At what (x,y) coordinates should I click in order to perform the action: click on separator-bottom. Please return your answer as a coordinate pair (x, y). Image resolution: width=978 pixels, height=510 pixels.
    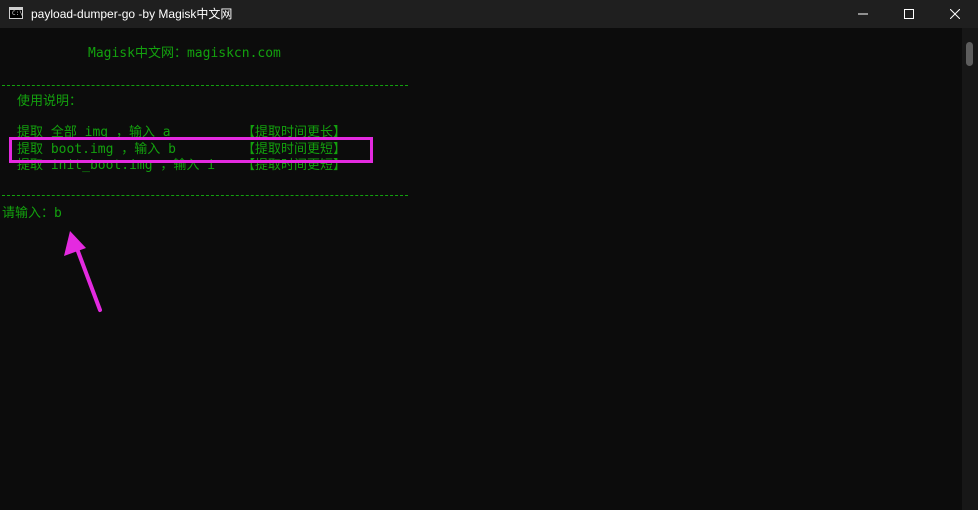
    Looking at the image, I should click on (205, 195).